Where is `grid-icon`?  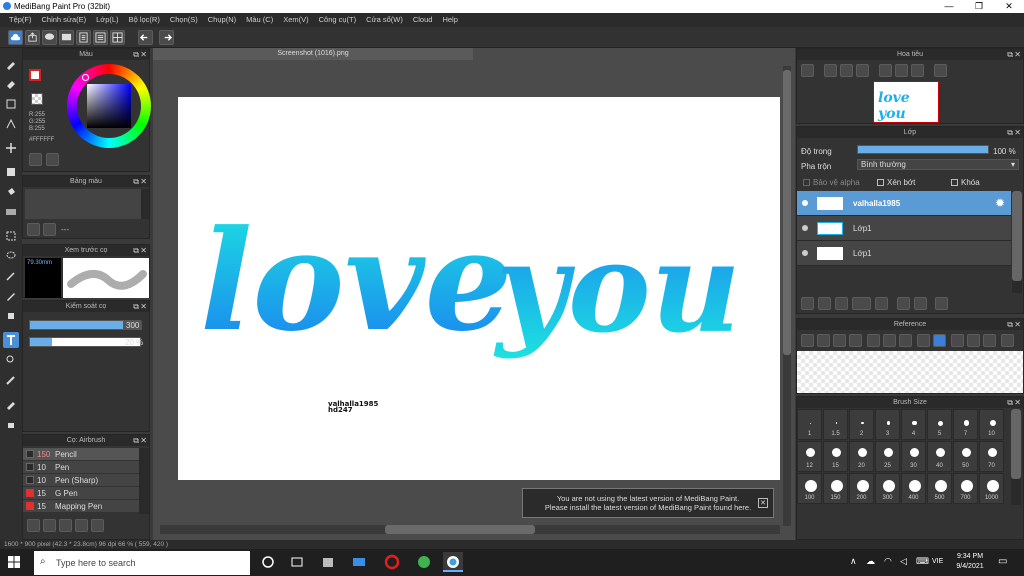
grid-icon is located at coordinates (117, 37).